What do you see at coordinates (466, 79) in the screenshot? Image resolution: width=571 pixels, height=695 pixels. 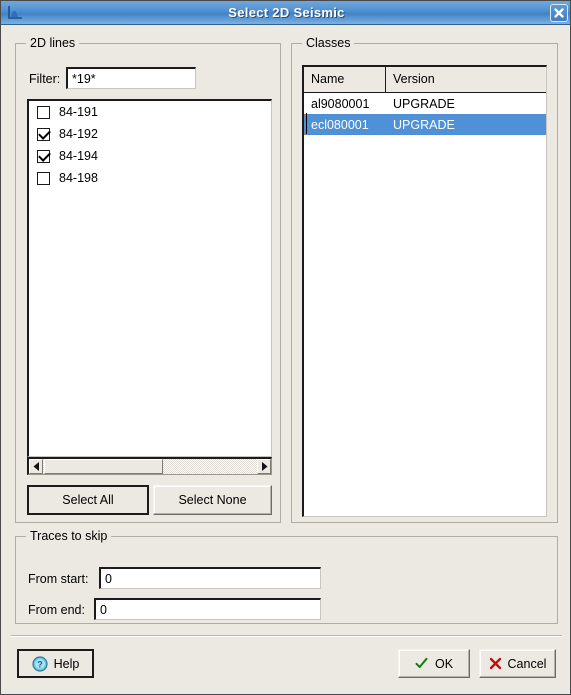 I see `column-header-version: Version` at bounding box center [466, 79].